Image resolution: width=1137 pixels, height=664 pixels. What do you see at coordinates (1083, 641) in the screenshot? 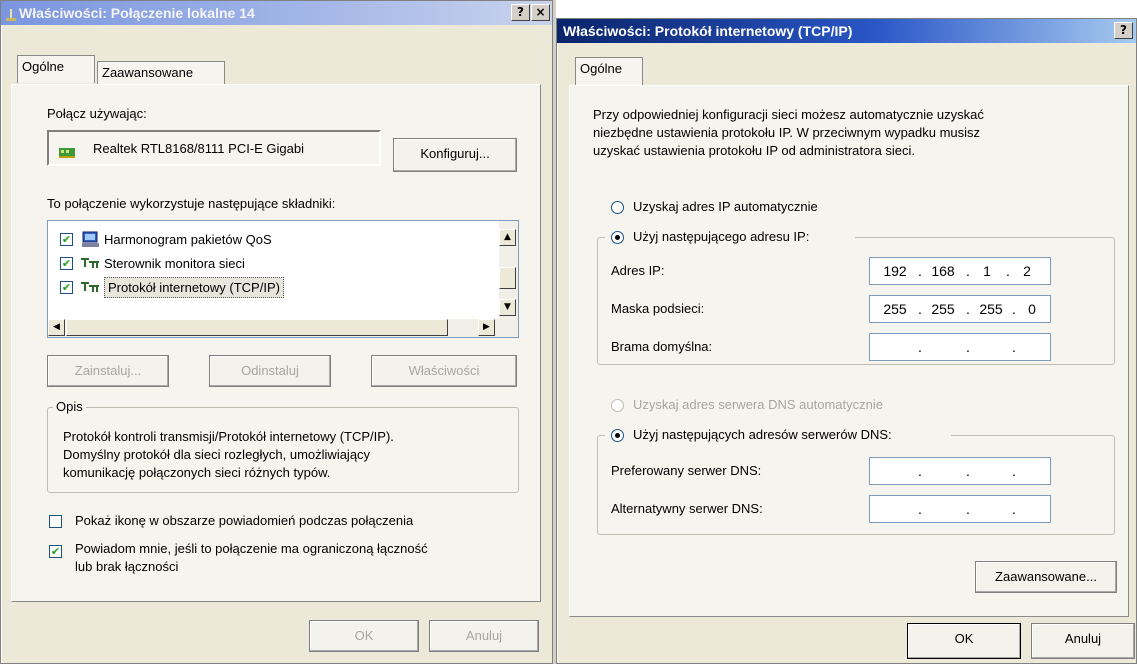
I see `right-cancel-button: Anuluj` at bounding box center [1083, 641].